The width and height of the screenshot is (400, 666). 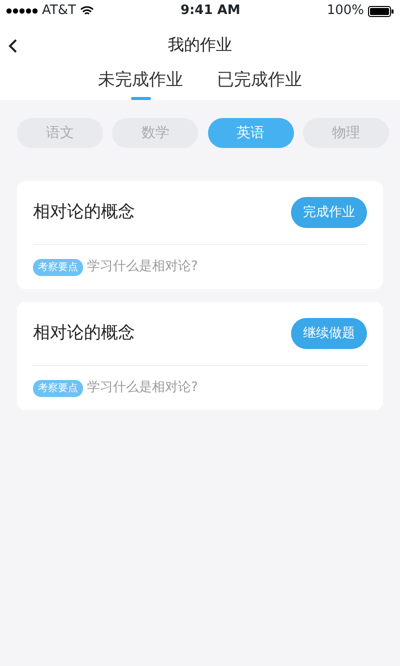 What do you see at coordinates (140, 84) in the screenshot?
I see `tab: 未完成作业` at bounding box center [140, 84].